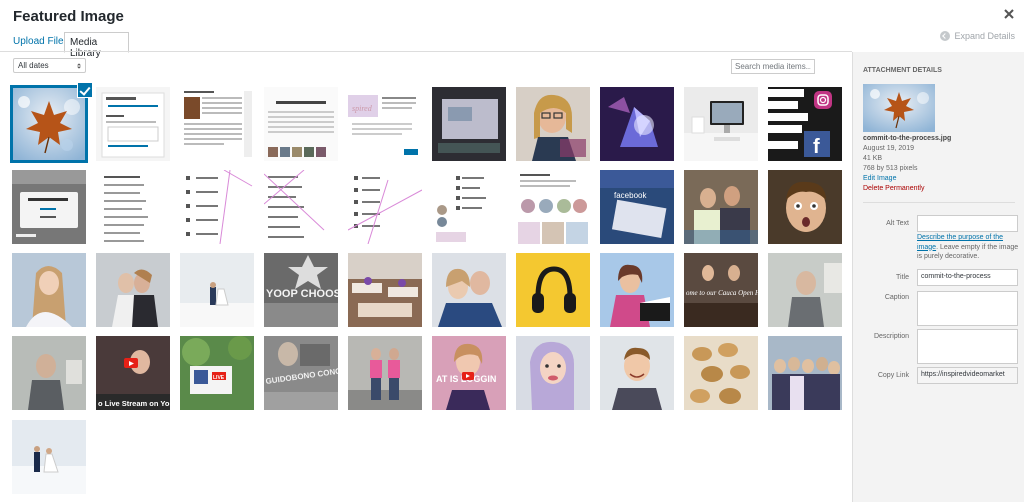  Describe the element at coordinates (902, 70) in the screenshot. I see `attachment-details-heading: ATTACHMENT DETAILS` at that location.